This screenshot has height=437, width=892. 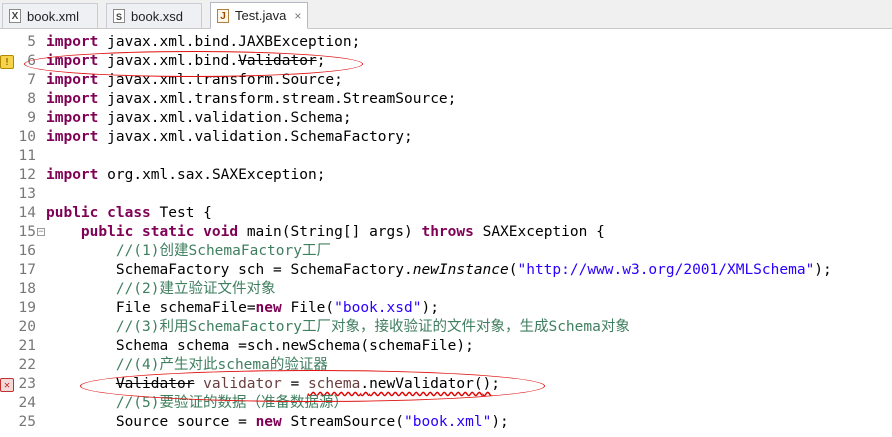 I want to click on code-line: import javax.xml.bind.Validator;, so click(x=185, y=61).